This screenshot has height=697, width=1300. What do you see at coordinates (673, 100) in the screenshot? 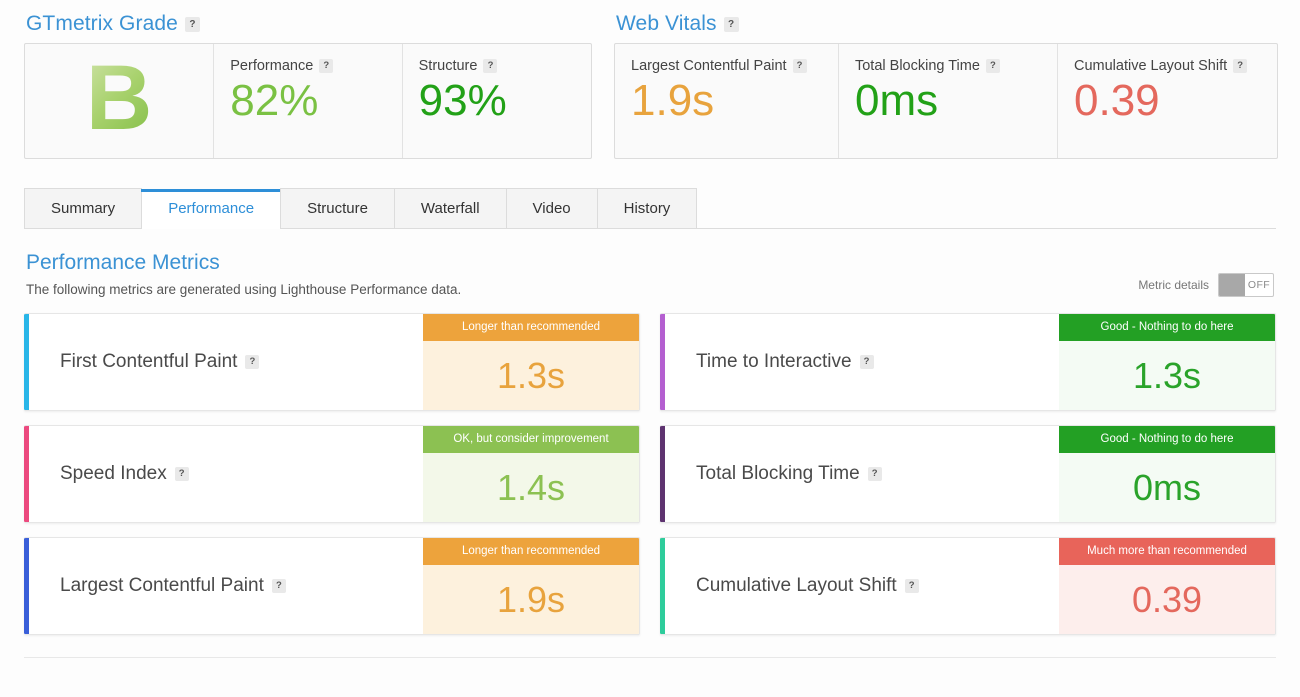
I see `vital-lcp-value: 1.9s` at bounding box center [673, 100].